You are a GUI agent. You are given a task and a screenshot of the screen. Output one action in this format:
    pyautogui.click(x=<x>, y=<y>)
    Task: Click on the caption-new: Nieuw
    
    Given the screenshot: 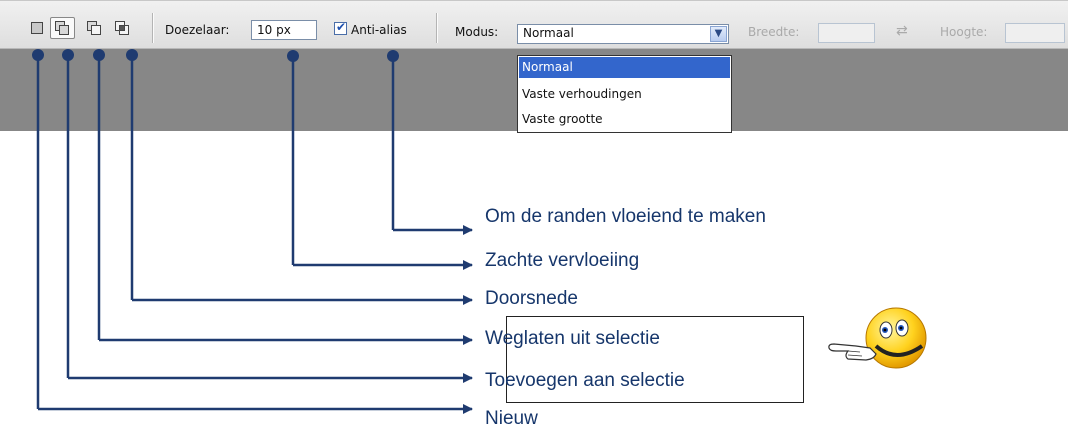 What is the action you would take?
    pyautogui.click(x=511, y=418)
    